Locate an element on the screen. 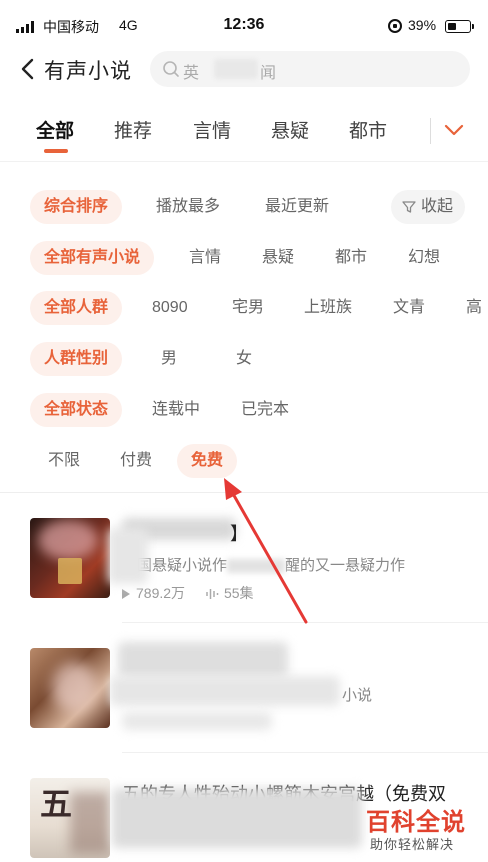  filter-row-status: 全部状态 连载中 已完本 is located at coordinates (244, 410).